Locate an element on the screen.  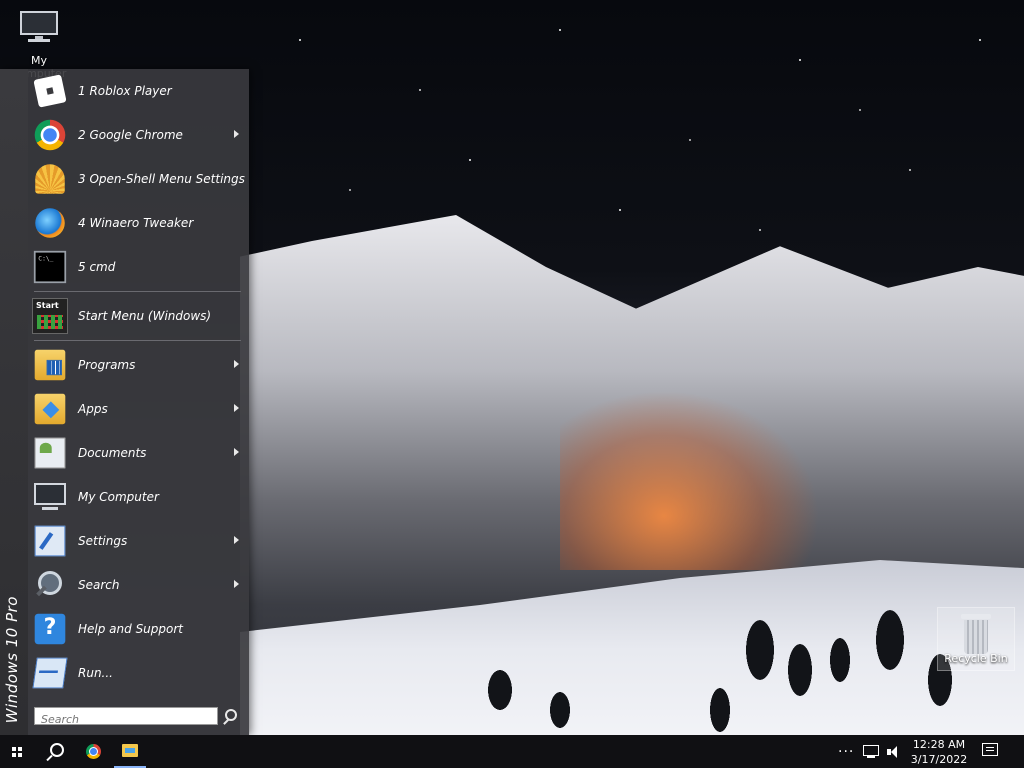
start-search-box is located at coordinates (126, 717).